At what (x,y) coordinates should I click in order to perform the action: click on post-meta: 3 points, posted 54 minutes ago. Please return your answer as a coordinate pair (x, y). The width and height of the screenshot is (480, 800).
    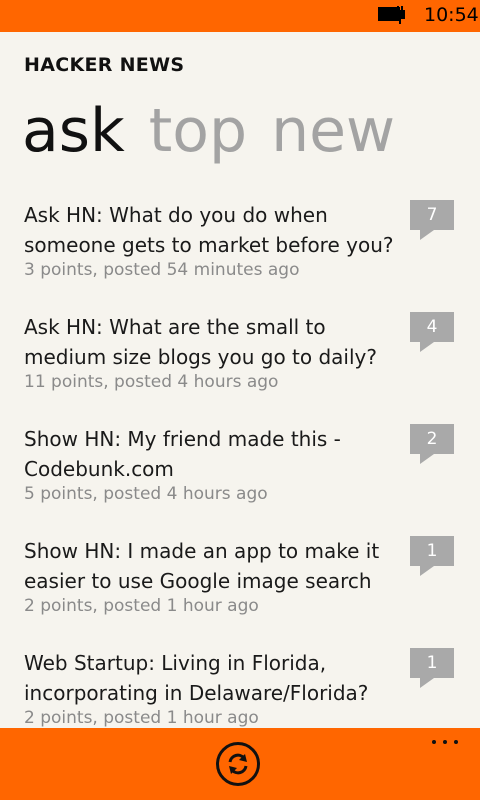
    Looking at the image, I should click on (162, 270).